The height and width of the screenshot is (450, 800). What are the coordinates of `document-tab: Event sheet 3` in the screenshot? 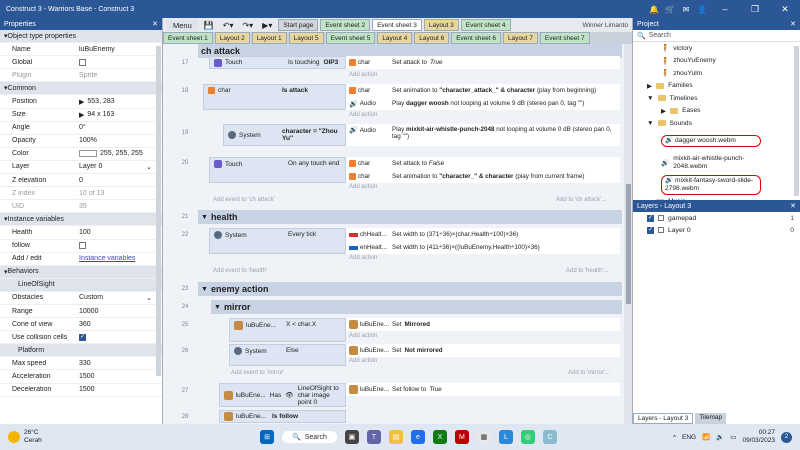 It's located at (397, 25).